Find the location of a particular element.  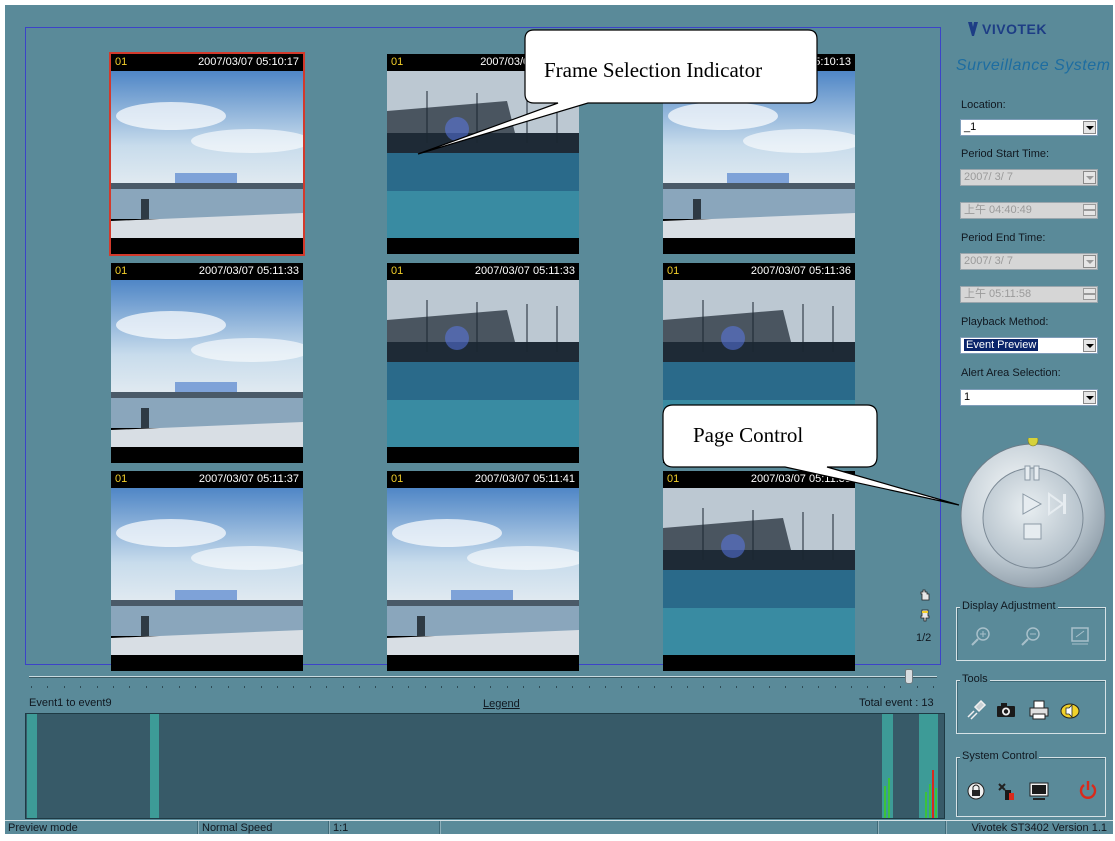

page-control-callout: Page Control is located at coordinates (810, 458).